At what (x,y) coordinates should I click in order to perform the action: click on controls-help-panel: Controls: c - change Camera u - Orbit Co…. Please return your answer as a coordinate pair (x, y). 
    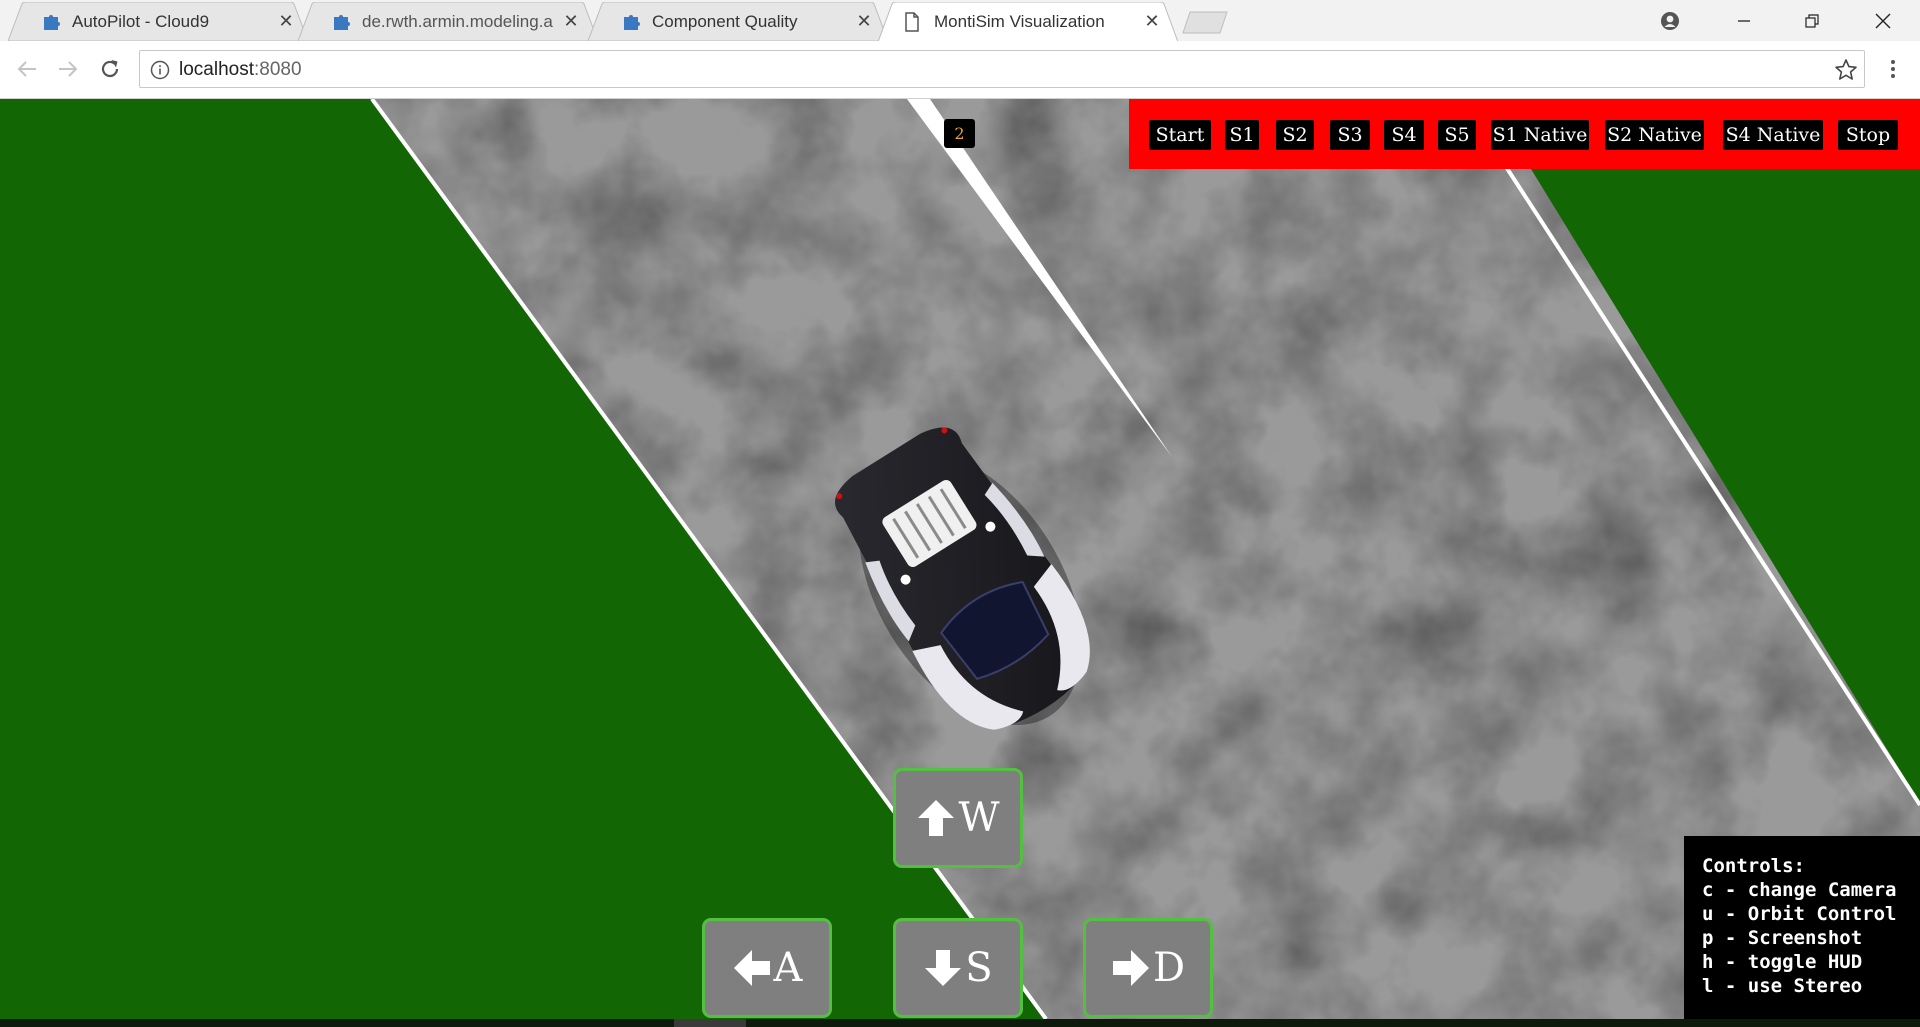
    Looking at the image, I should click on (1802, 927).